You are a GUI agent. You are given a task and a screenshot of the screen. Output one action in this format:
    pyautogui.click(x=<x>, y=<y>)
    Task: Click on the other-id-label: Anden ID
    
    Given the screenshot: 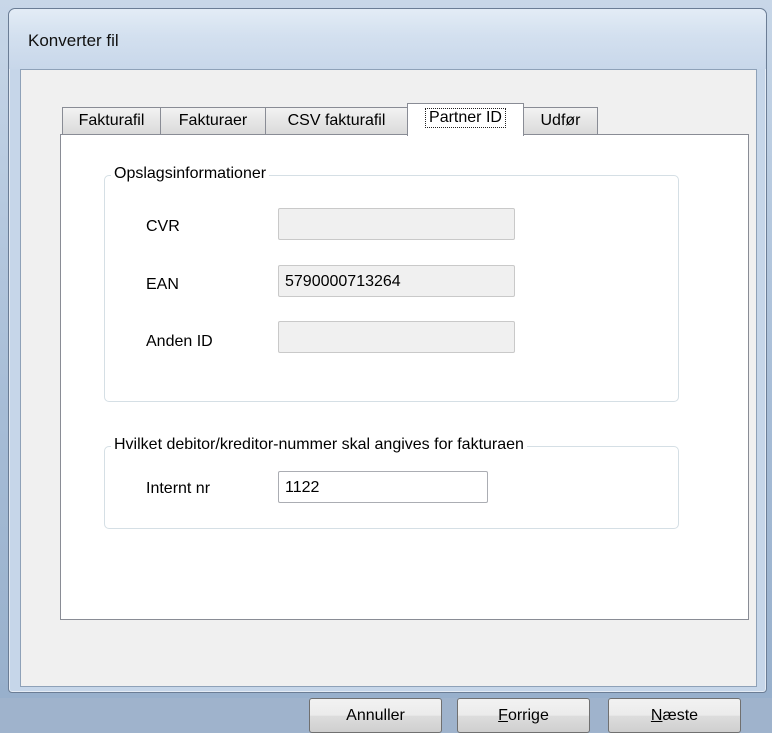 What is the action you would take?
    pyautogui.click(x=179, y=341)
    